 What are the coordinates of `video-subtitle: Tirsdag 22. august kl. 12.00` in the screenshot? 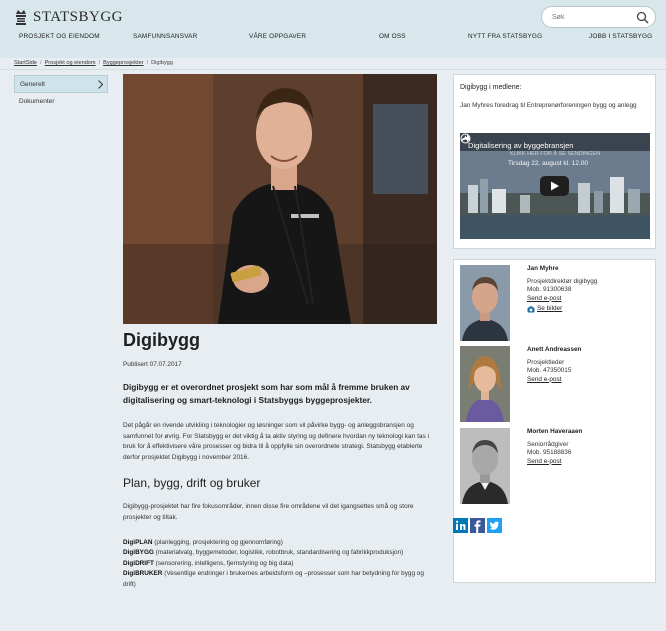 It's located at (548, 163).